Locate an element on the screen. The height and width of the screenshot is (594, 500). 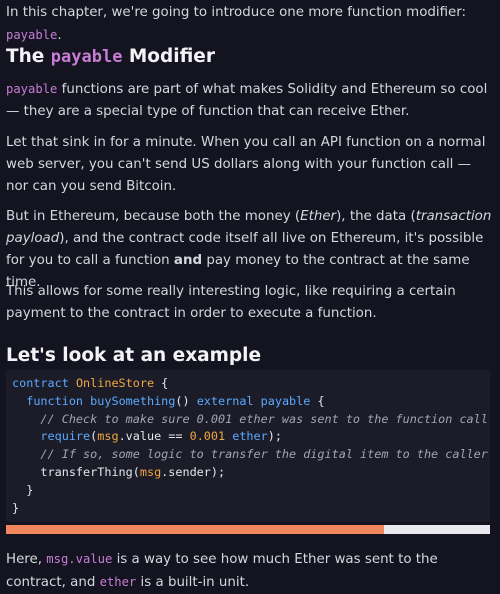
para5-a: Here, is located at coordinates (26, 559).